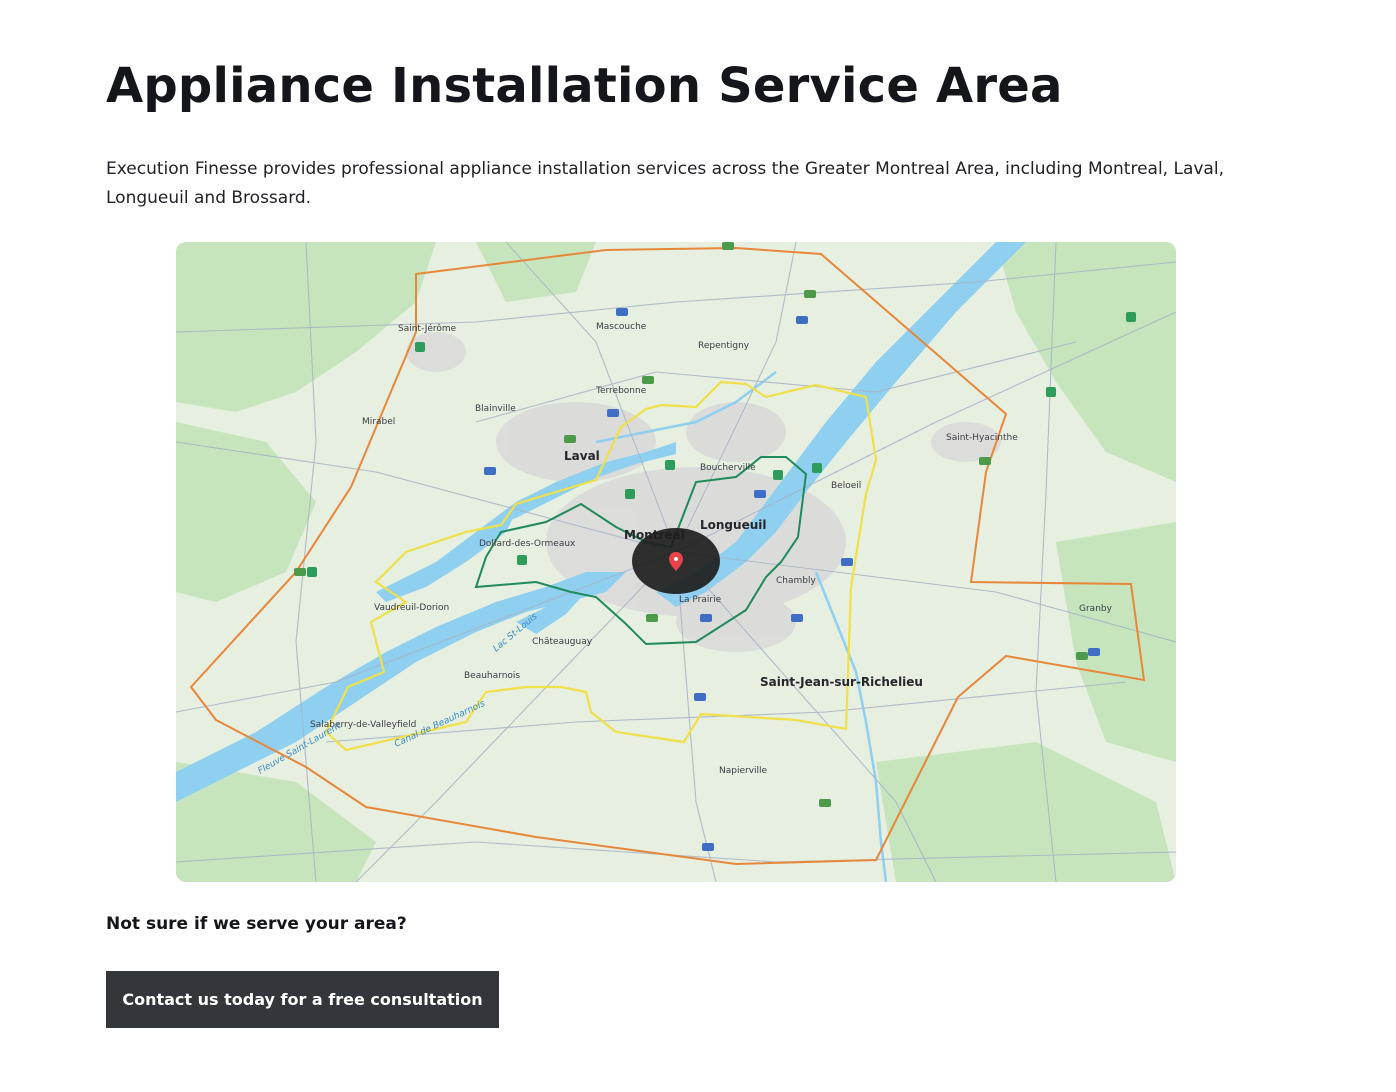 The image size is (1396, 1092). I want to click on label-dollard: Dollard-des-Ormeaux, so click(527, 544).